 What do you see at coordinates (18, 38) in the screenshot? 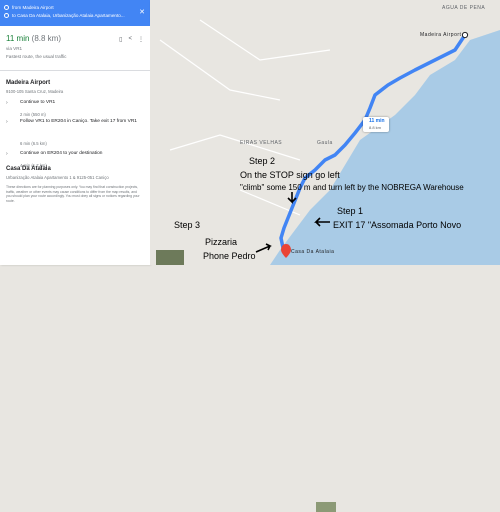
I see `route-time: 11 min` at bounding box center [18, 38].